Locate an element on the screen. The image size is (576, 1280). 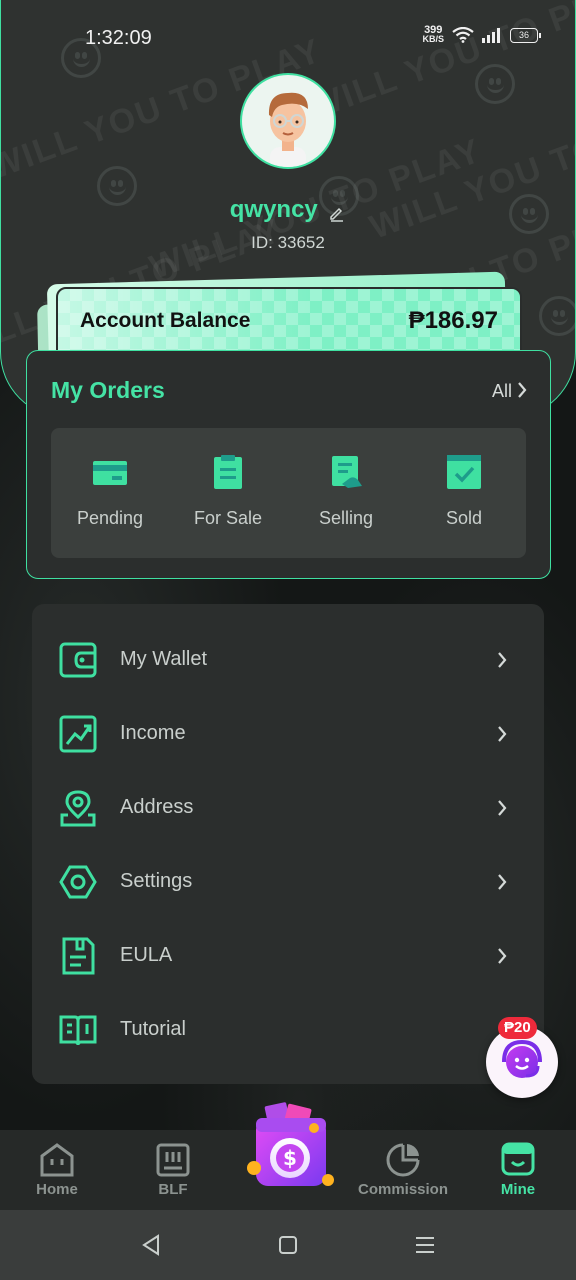
status-icons: 399 KB/S 36 is located at coordinates (481, 34).